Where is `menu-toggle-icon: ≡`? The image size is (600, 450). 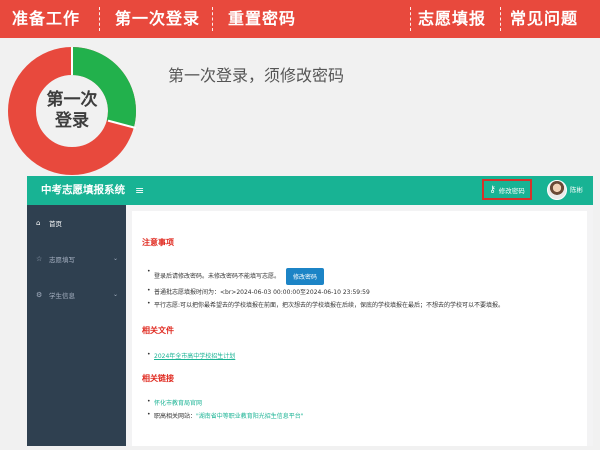
menu-toggle-icon: ≡ is located at coordinates (139, 190).